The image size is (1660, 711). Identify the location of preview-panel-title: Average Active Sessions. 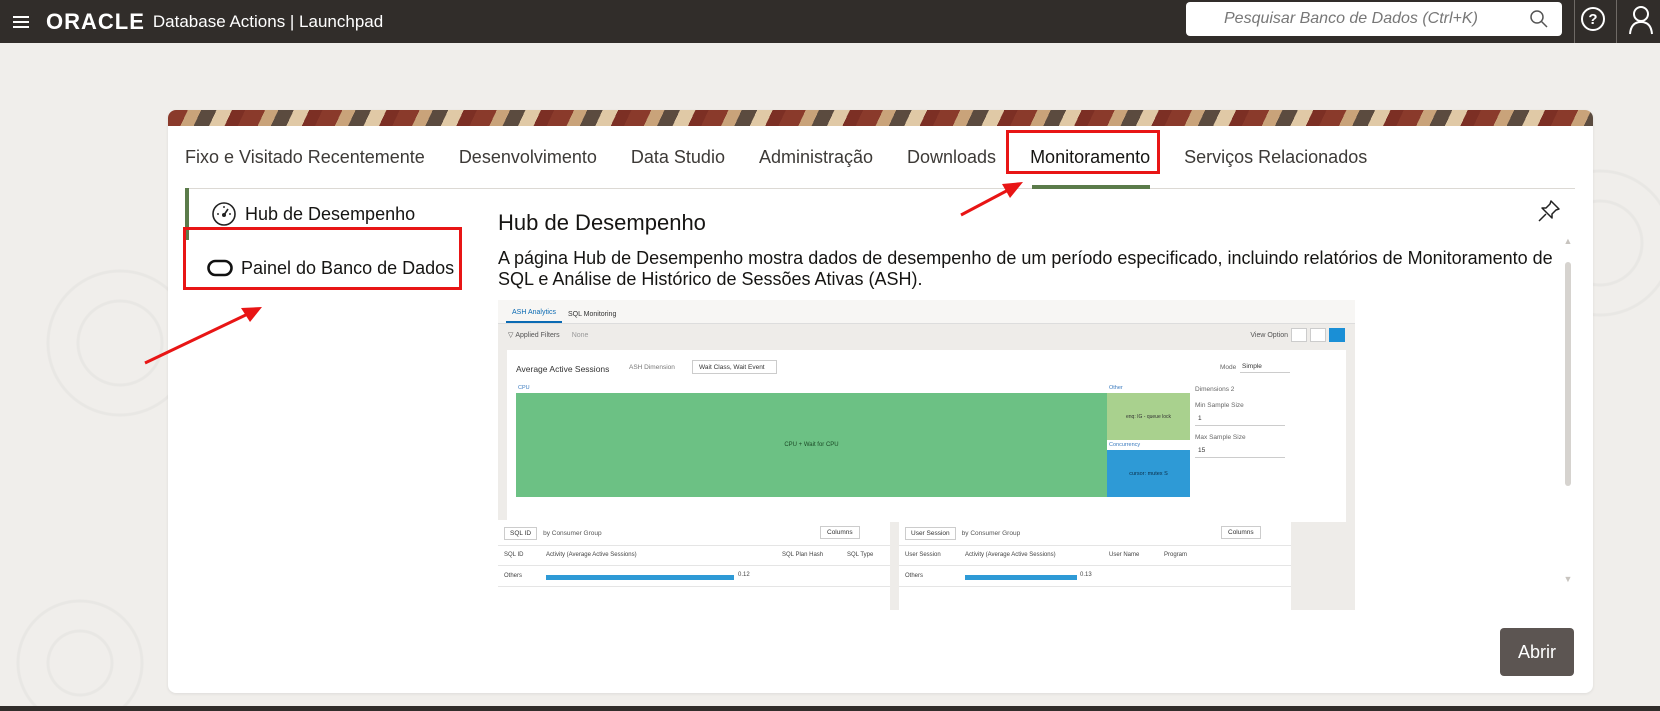
(563, 369).